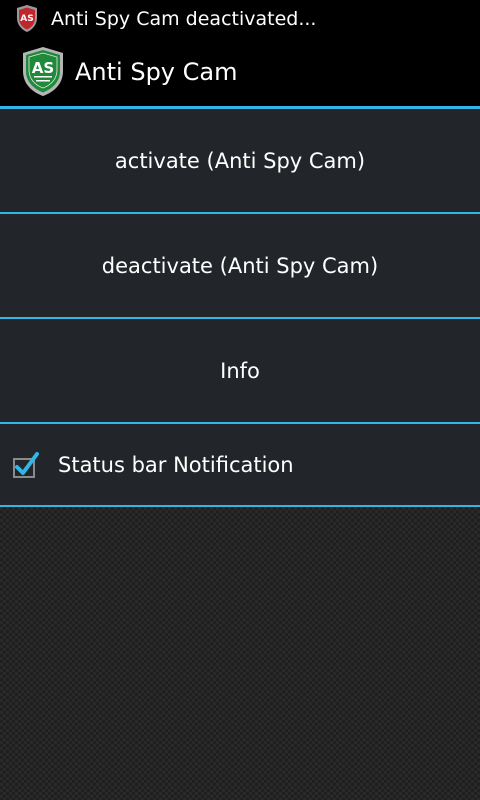 This screenshot has height=800, width=480. I want to click on anti-spy-cam-red-shield-icon: AS, so click(27, 19).